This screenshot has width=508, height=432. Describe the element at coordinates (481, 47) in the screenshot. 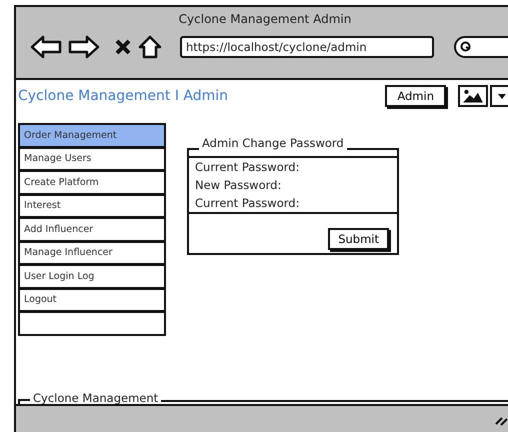

I see `search-field` at that location.